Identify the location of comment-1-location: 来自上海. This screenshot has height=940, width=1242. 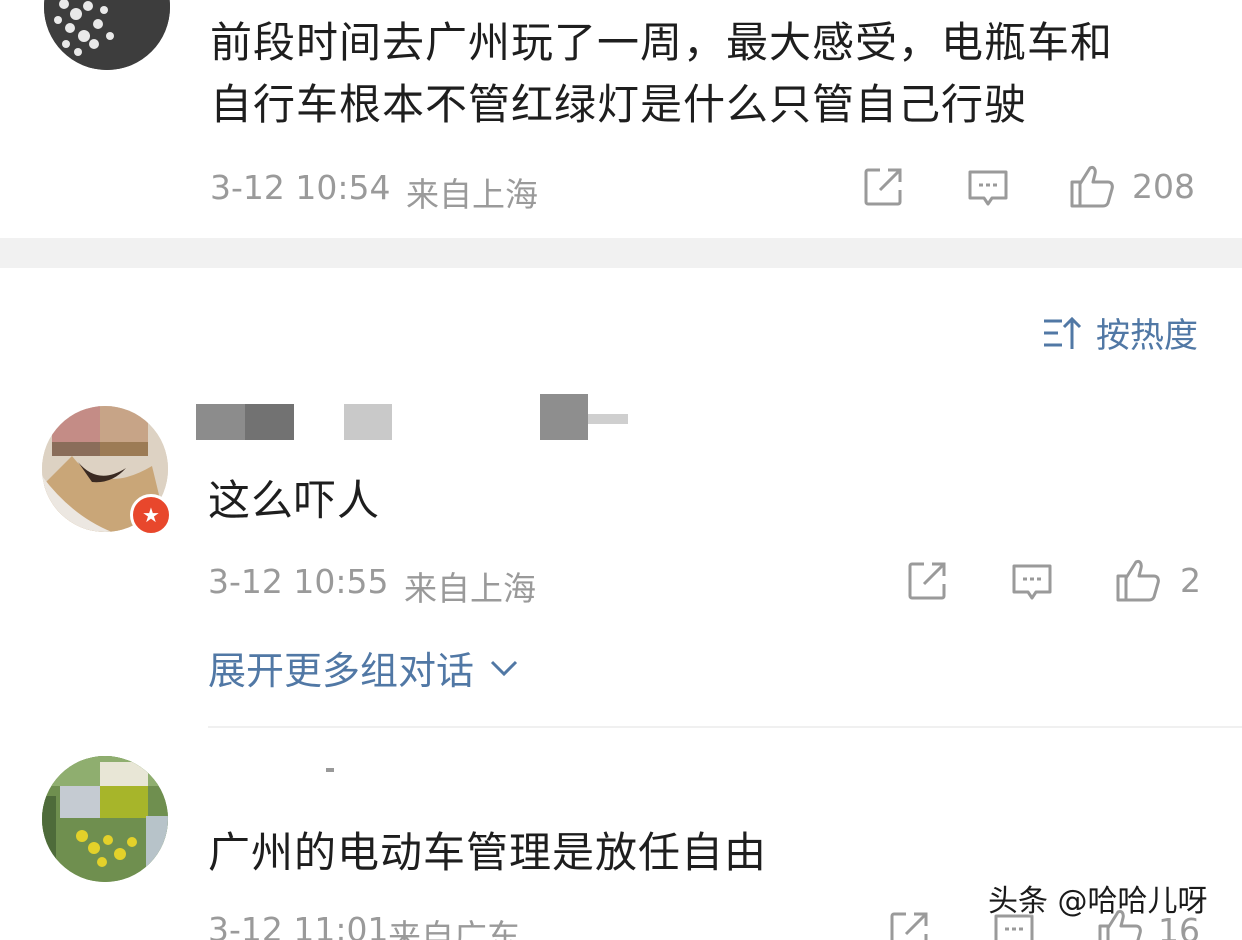
(472, 194).